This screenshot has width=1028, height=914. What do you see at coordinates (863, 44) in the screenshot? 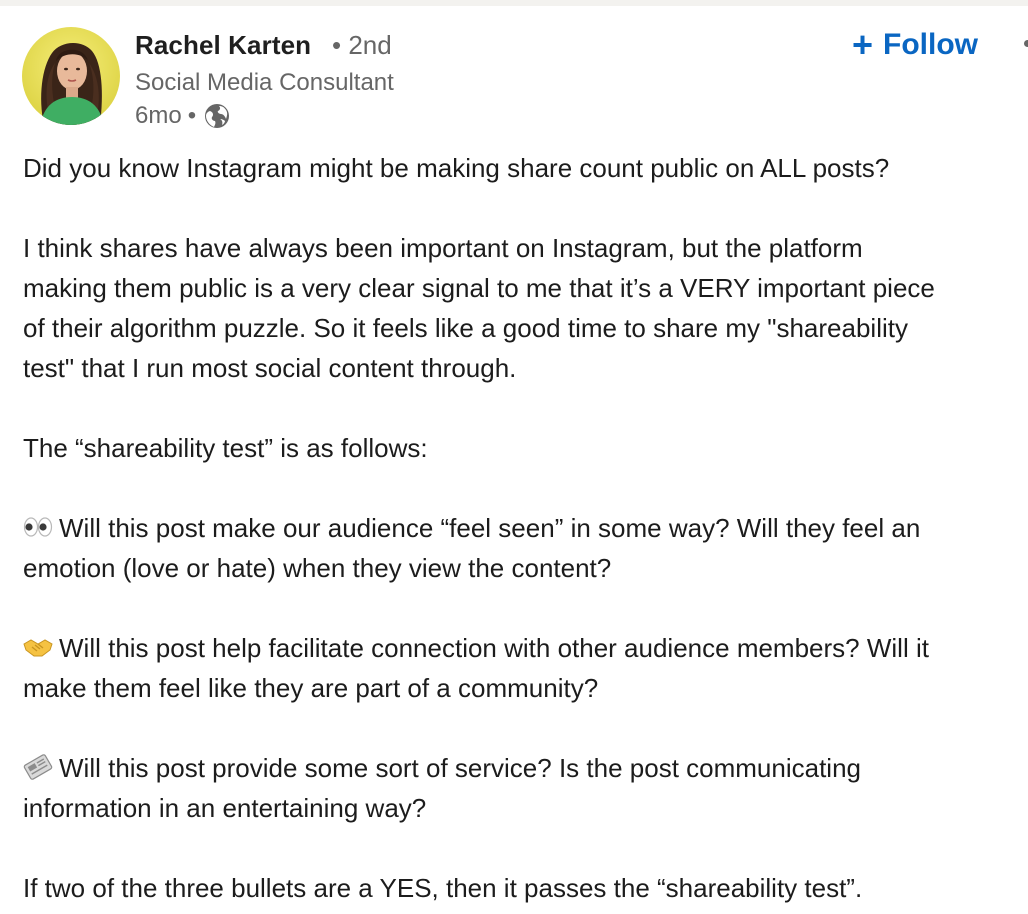
I see `plus-icon: +` at bounding box center [863, 44].